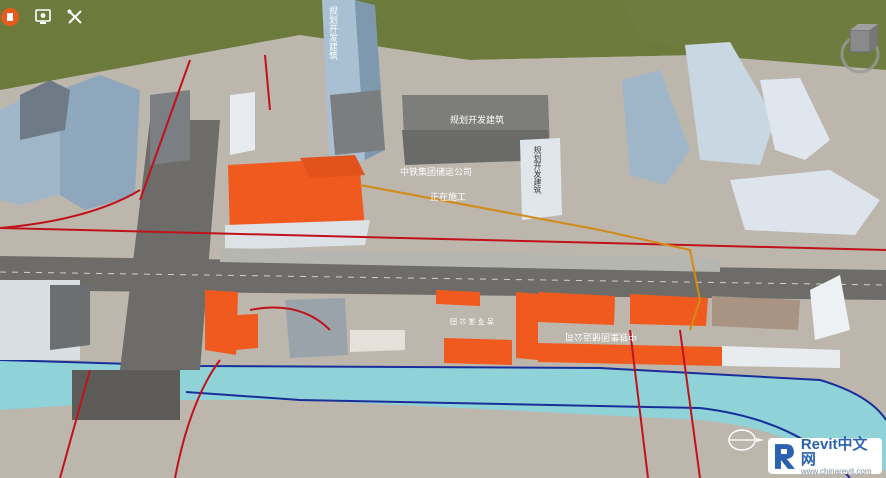 This screenshot has height=478, width=886. I want to click on viewcube, so click(858, 54).